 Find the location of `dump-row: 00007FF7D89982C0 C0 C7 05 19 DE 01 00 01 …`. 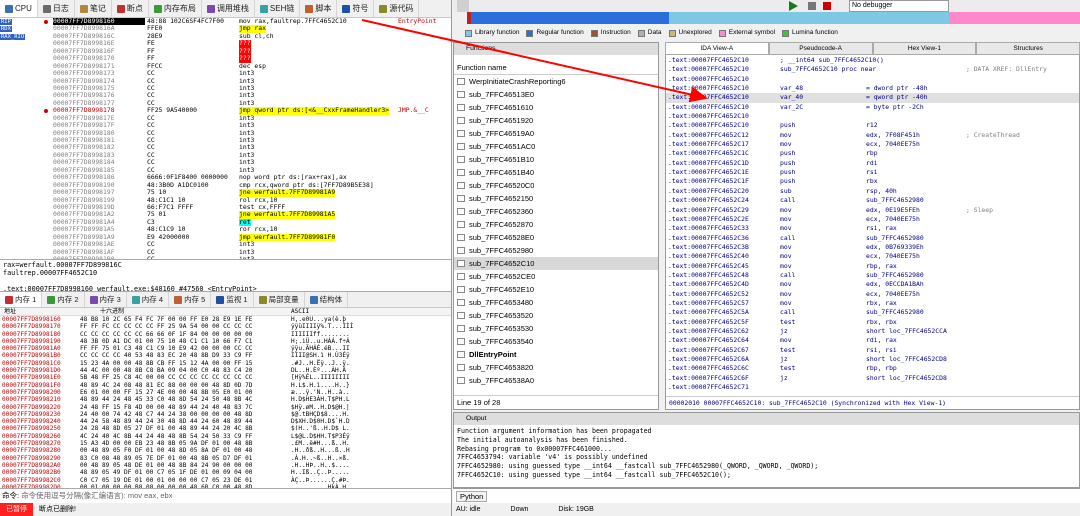

dump-row: 00007FF7D89982C0 C0 C7 05 19 DE 01 00 01 … is located at coordinates (225, 480).